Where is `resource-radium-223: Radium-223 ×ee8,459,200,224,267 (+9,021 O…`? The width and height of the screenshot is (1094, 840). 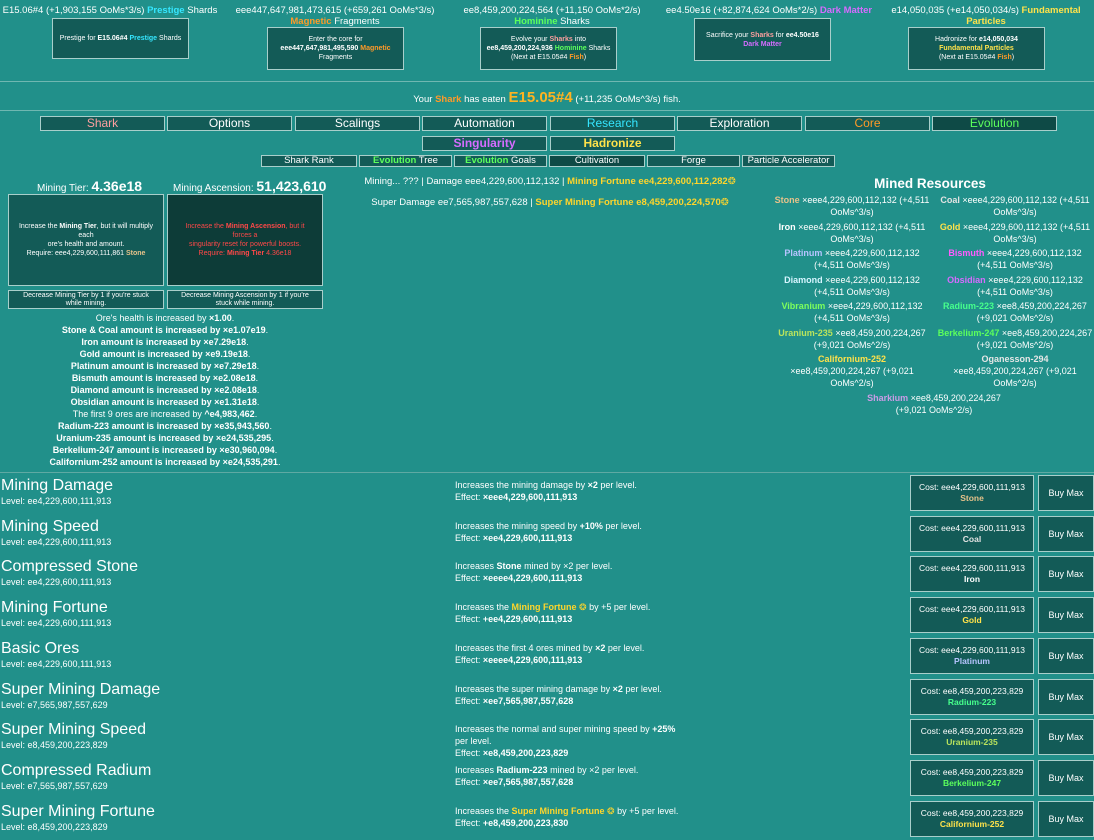
resource-radium-223: Radium-223 ×ee8,459,200,224,267 (+9,021 O… is located at coordinates (1015, 312).